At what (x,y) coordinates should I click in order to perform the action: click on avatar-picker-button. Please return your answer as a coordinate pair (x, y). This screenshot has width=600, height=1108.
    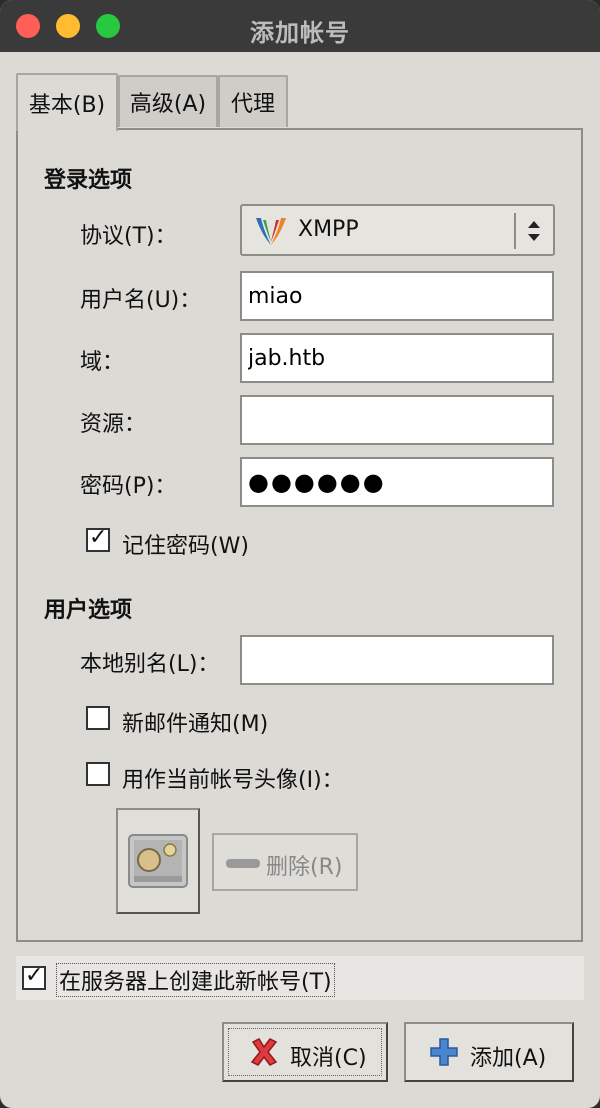
    Looking at the image, I should click on (158, 861).